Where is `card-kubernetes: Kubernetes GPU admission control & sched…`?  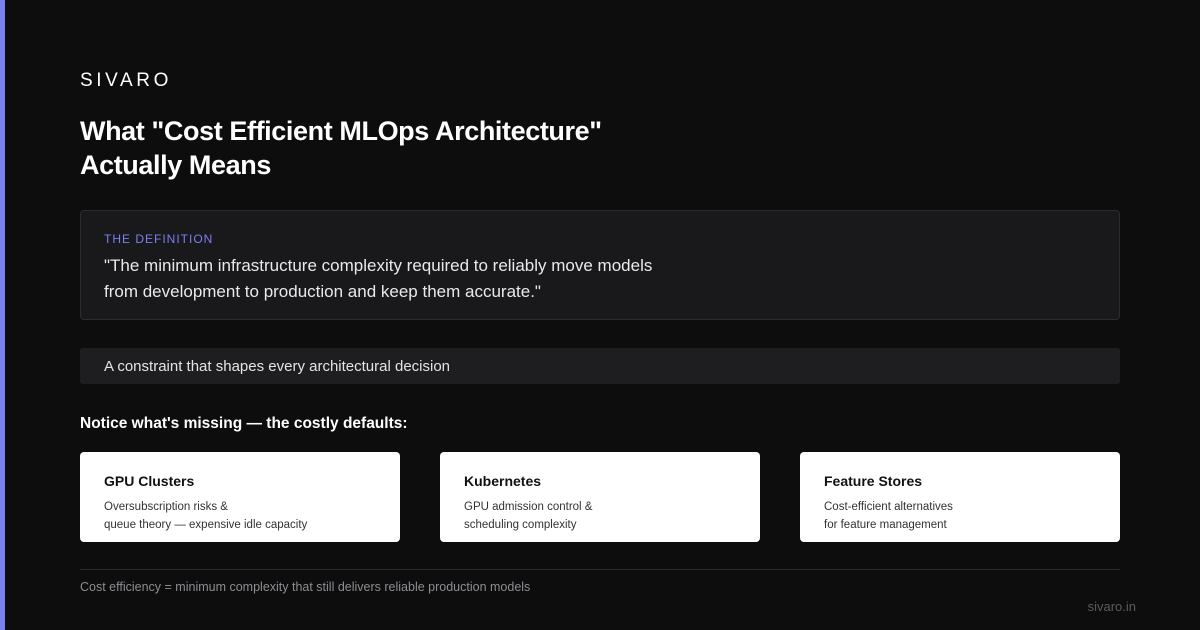 card-kubernetes: Kubernetes GPU admission control & sched… is located at coordinates (600, 497).